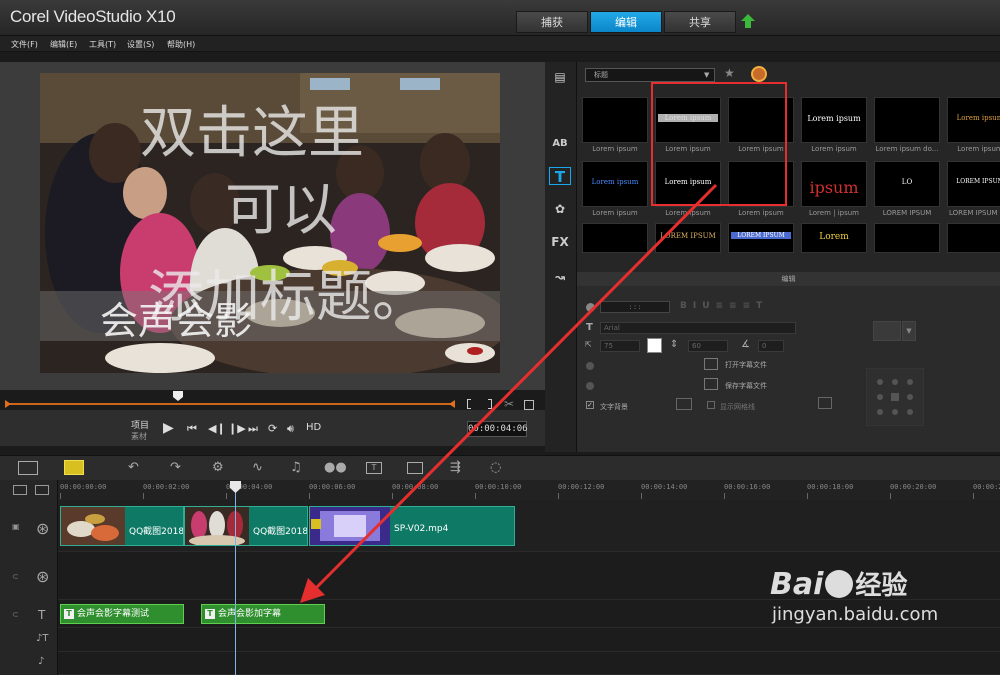 Image resolution: width=1000 pixels, height=675 pixels. I want to click on graphic-icon: ✿, so click(560, 209).